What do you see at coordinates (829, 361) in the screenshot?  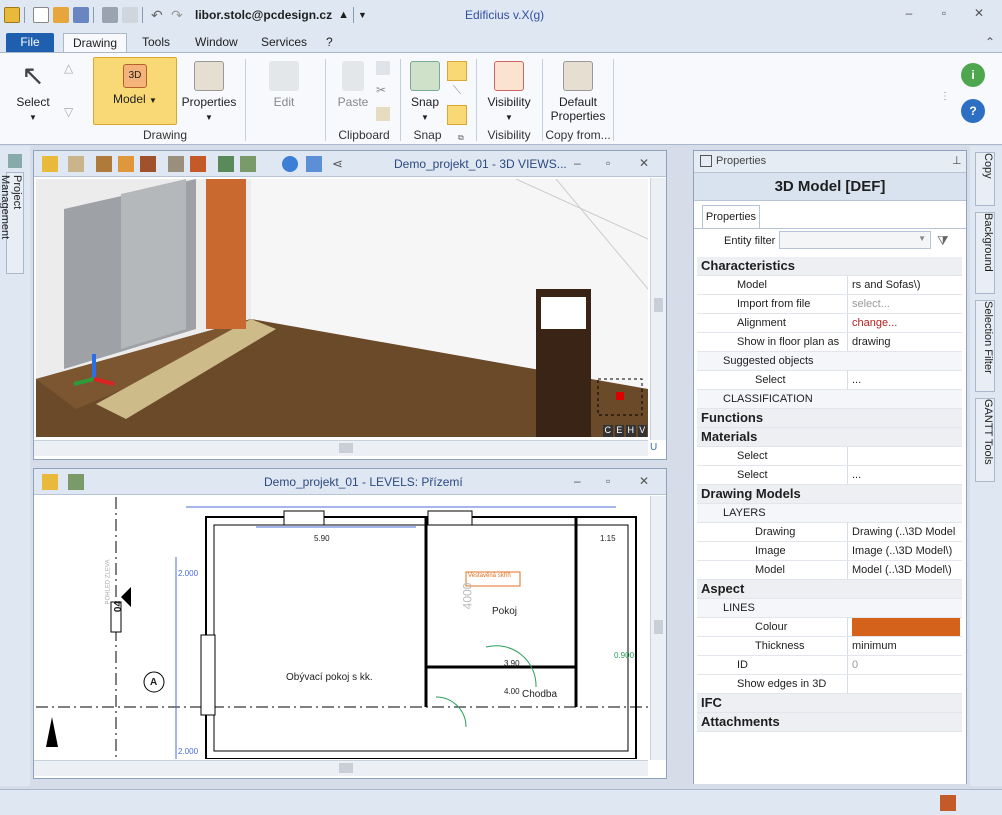 I see `property-row: Suggested objects` at bounding box center [829, 361].